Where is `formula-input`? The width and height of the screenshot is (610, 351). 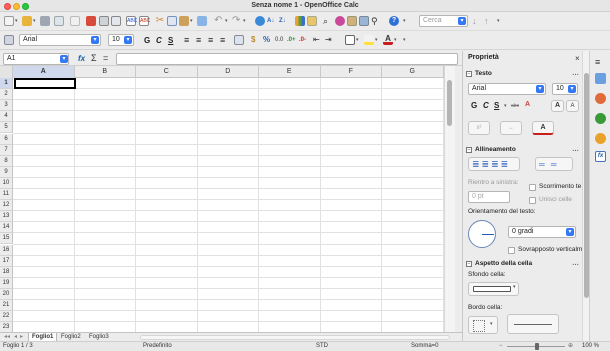 formula-input is located at coordinates (287, 59).